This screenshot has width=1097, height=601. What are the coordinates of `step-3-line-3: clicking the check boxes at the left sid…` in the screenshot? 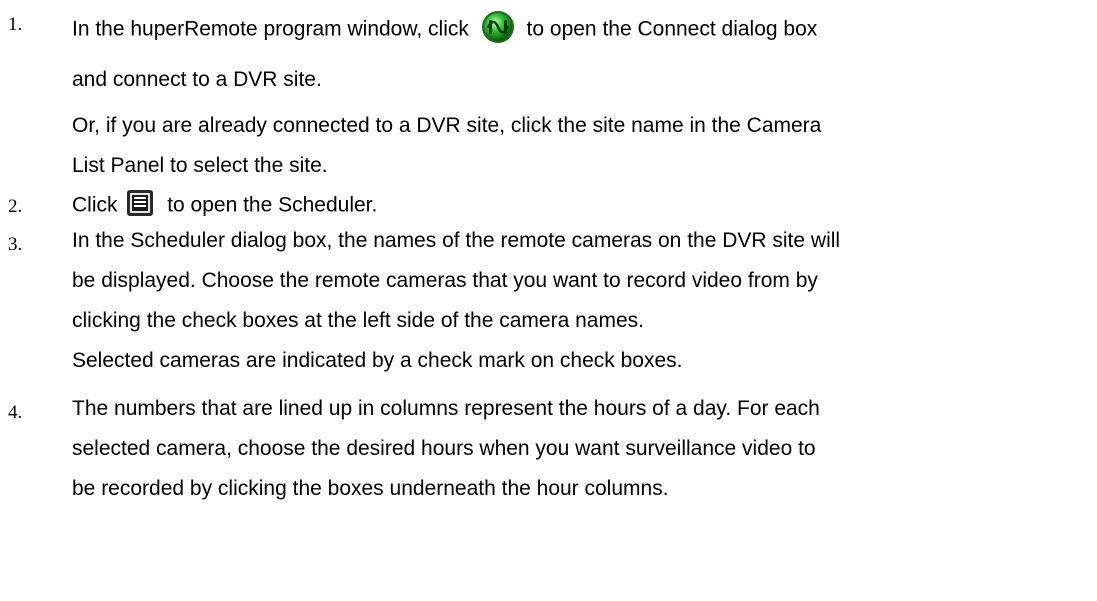 It's located at (358, 320).